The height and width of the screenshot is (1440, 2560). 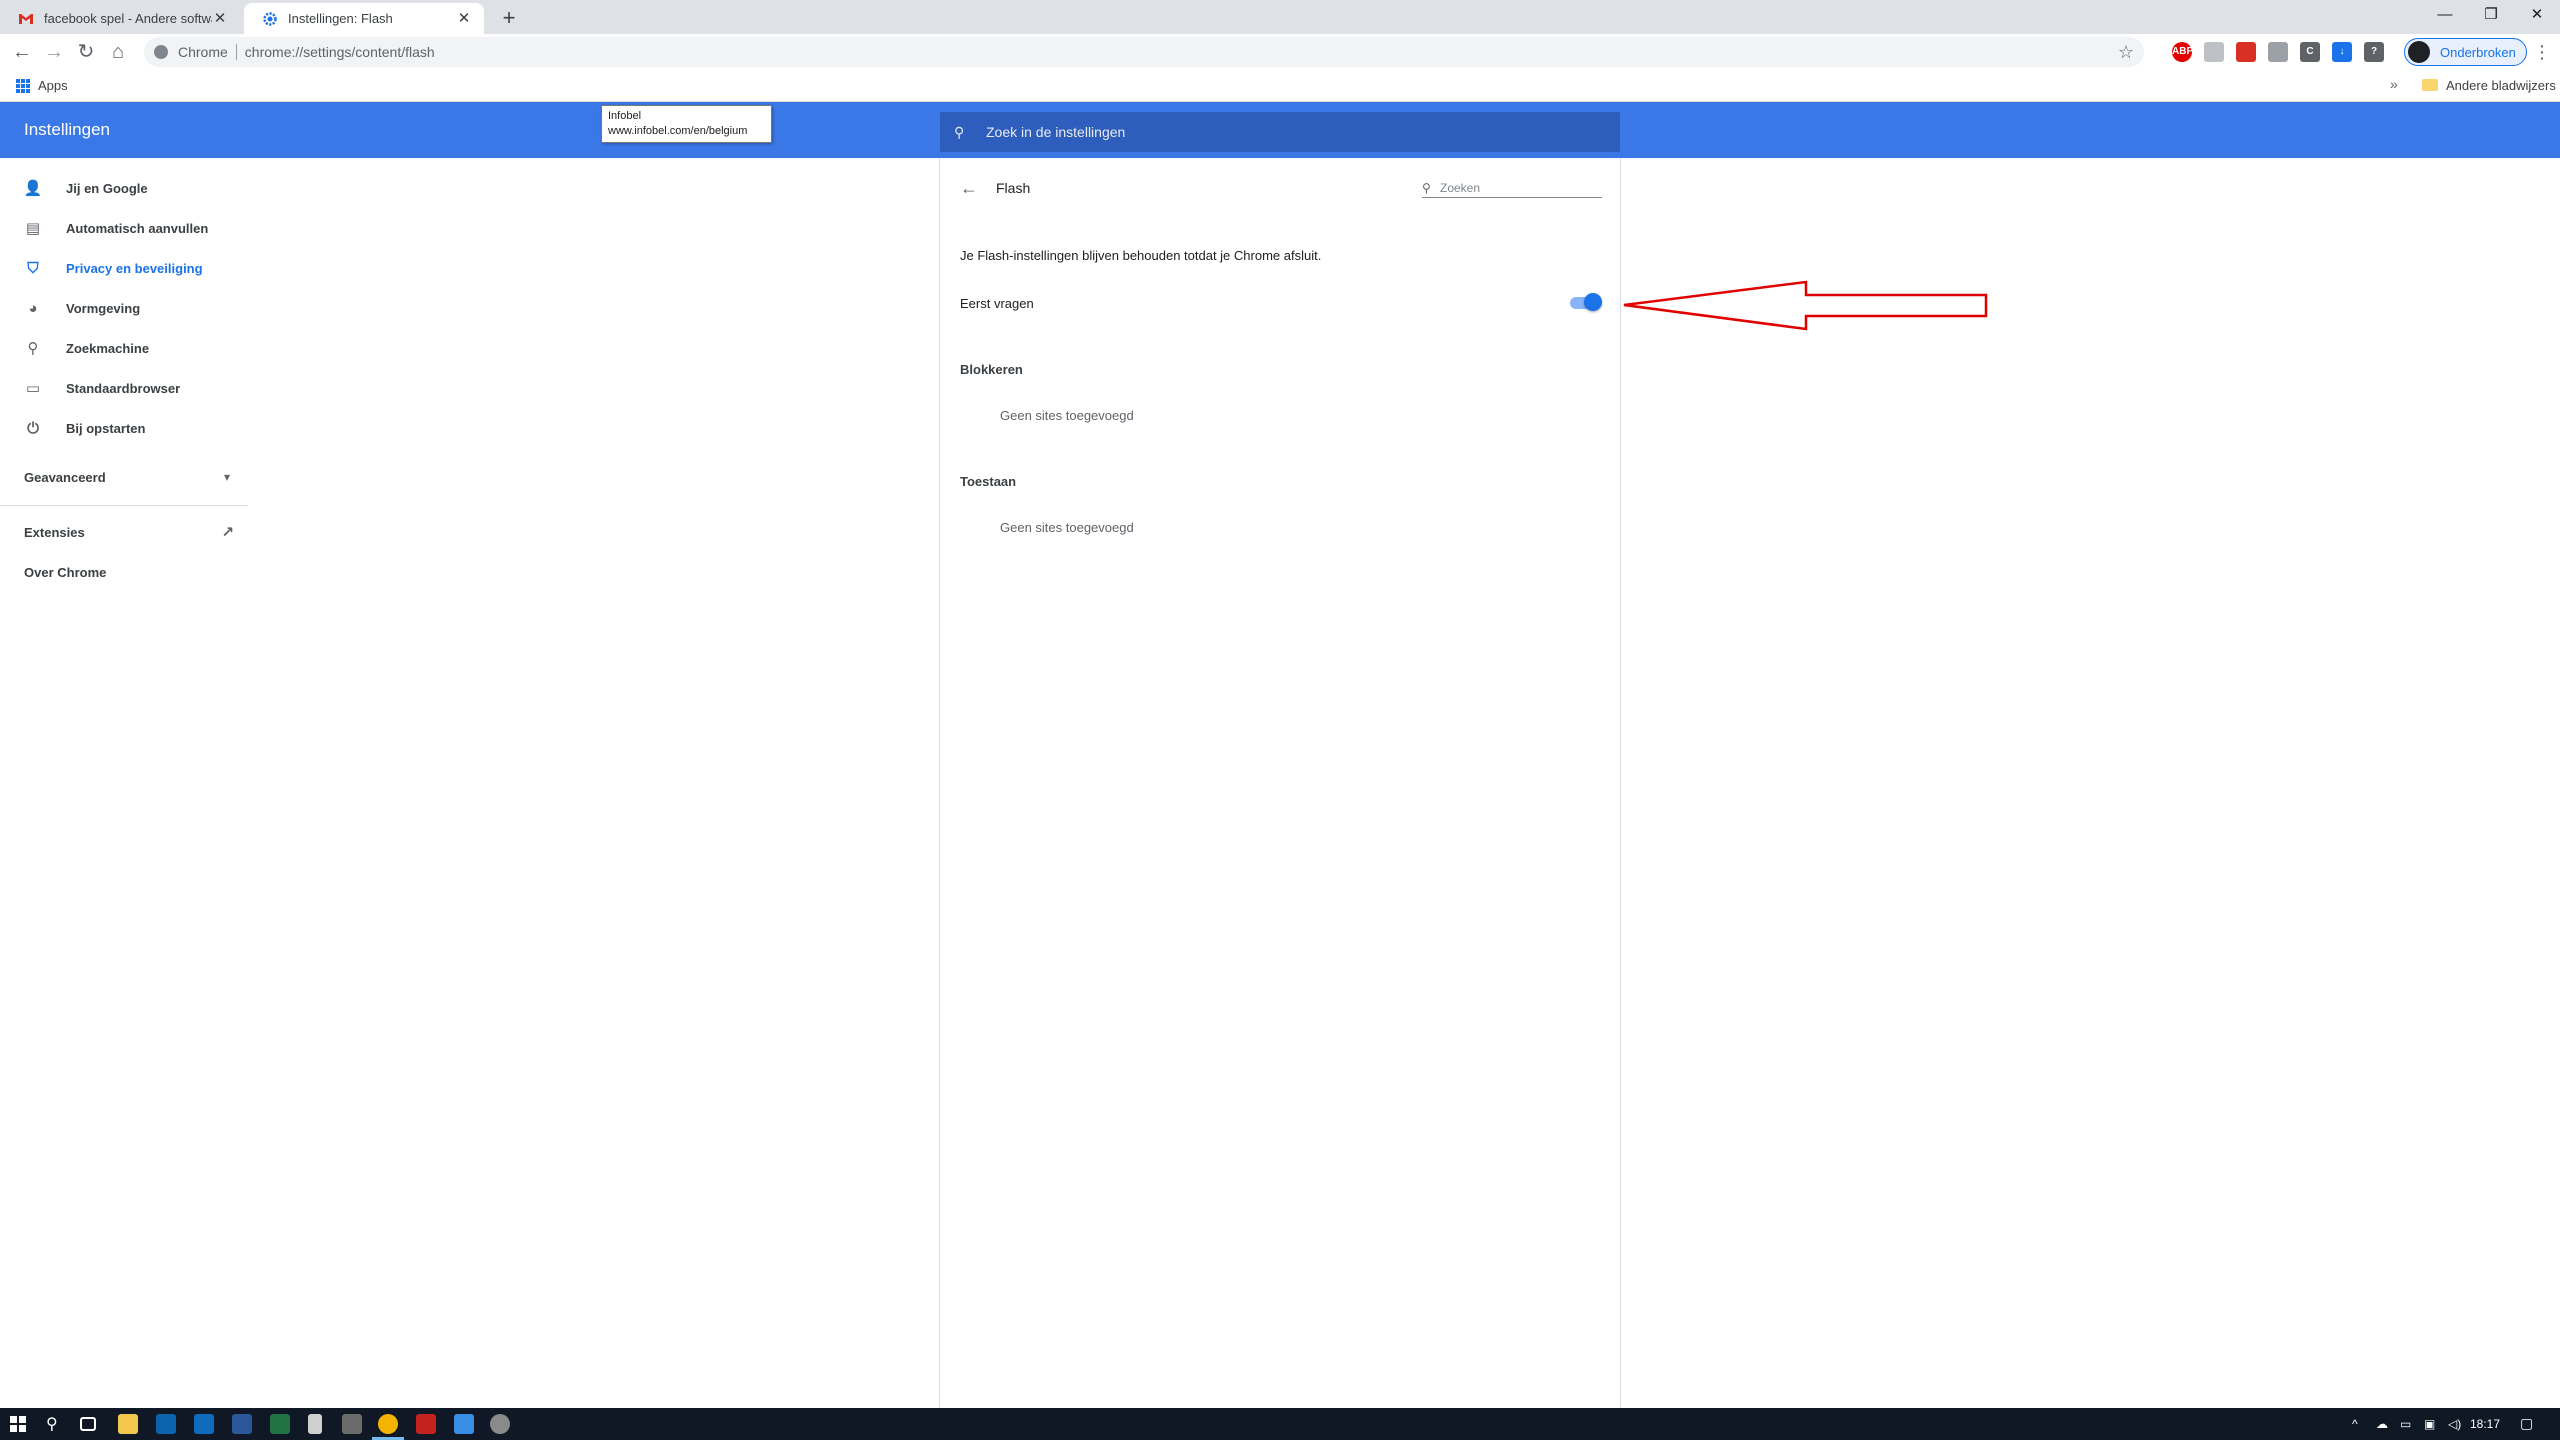 I want to click on allow-empty-text: Geen sites toegevoegd, so click(x=1067, y=527).